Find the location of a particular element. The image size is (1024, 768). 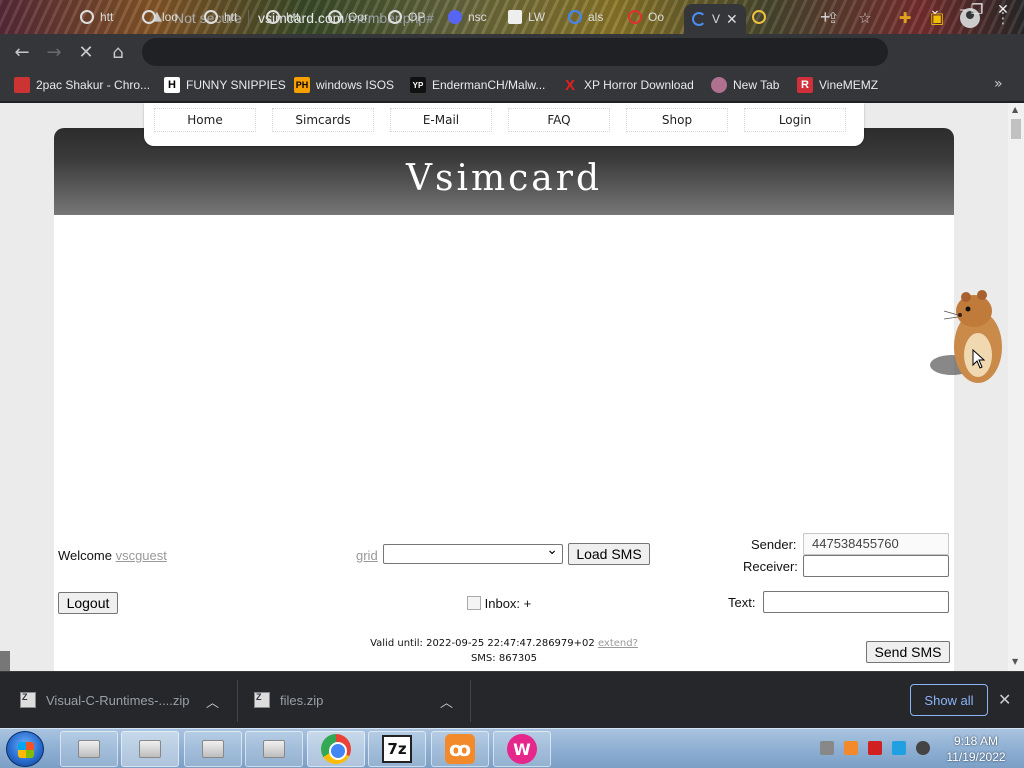

taskbar-7zip: 7z is located at coordinates (397, 749).